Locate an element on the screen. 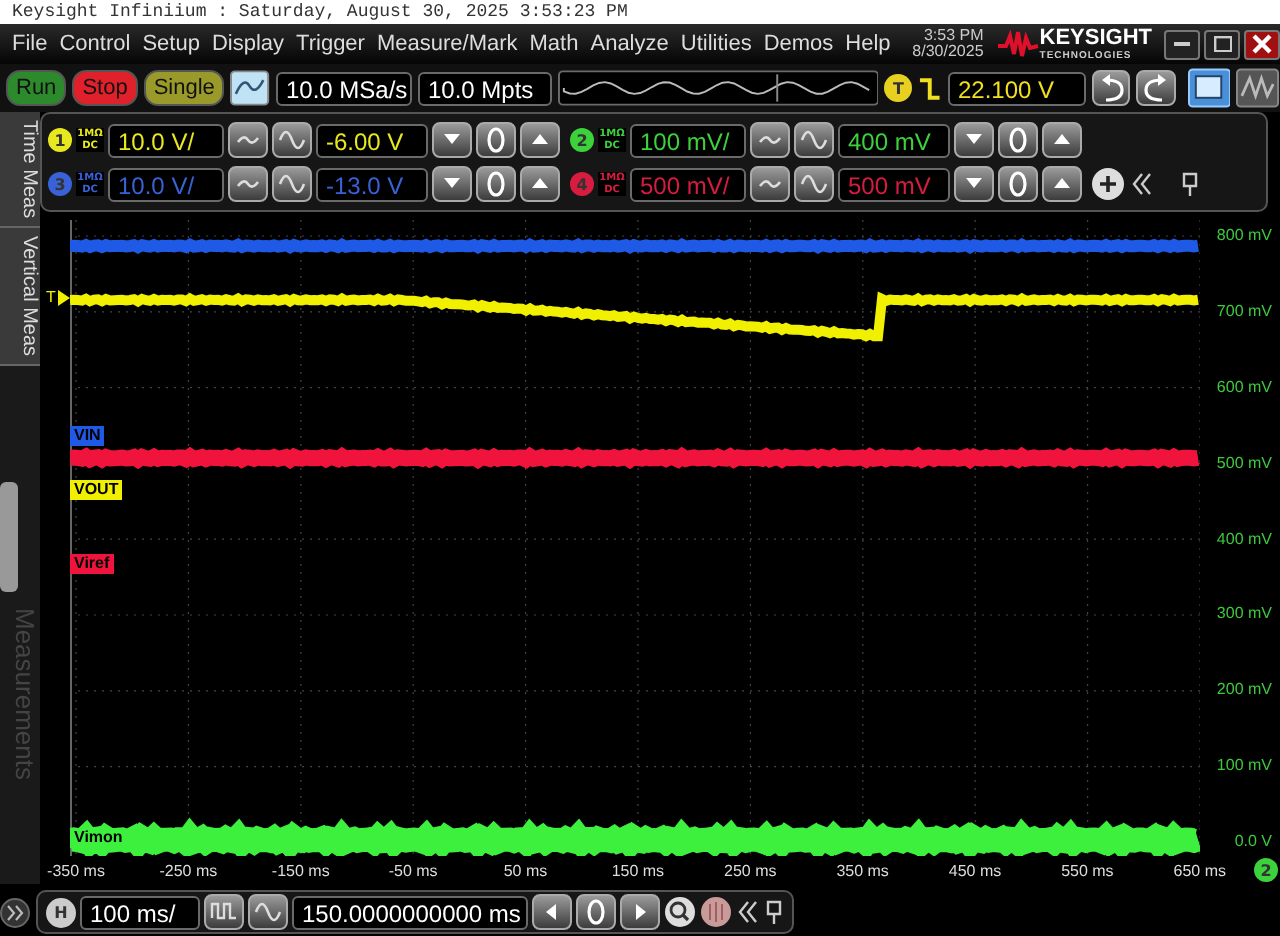  menu-item: Help is located at coordinates (868, 44).